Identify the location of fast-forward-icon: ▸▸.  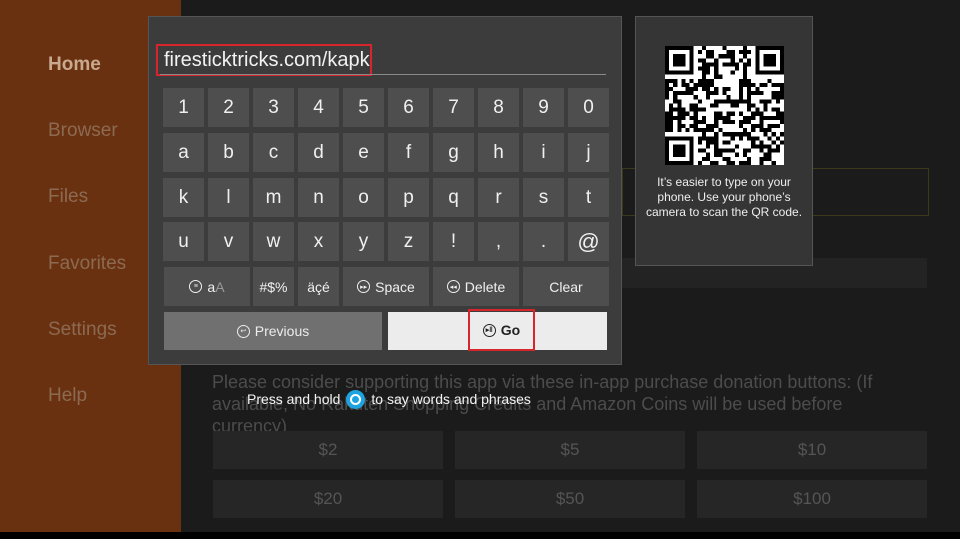
(364, 286).